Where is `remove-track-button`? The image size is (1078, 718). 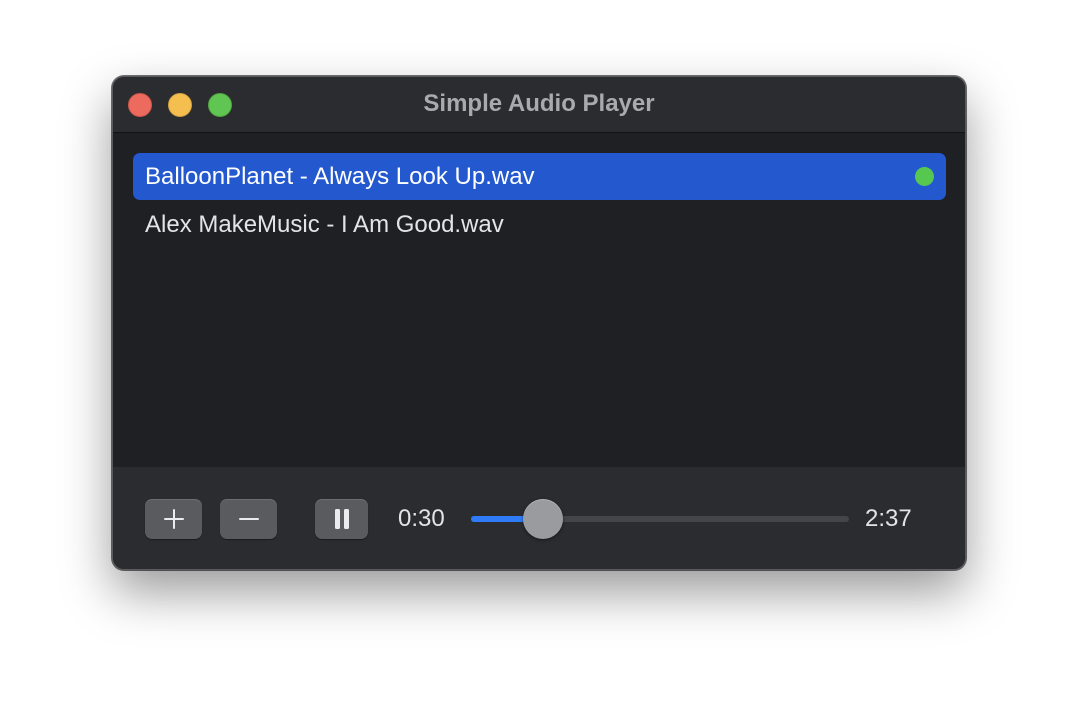
remove-track-button is located at coordinates (248, 519).